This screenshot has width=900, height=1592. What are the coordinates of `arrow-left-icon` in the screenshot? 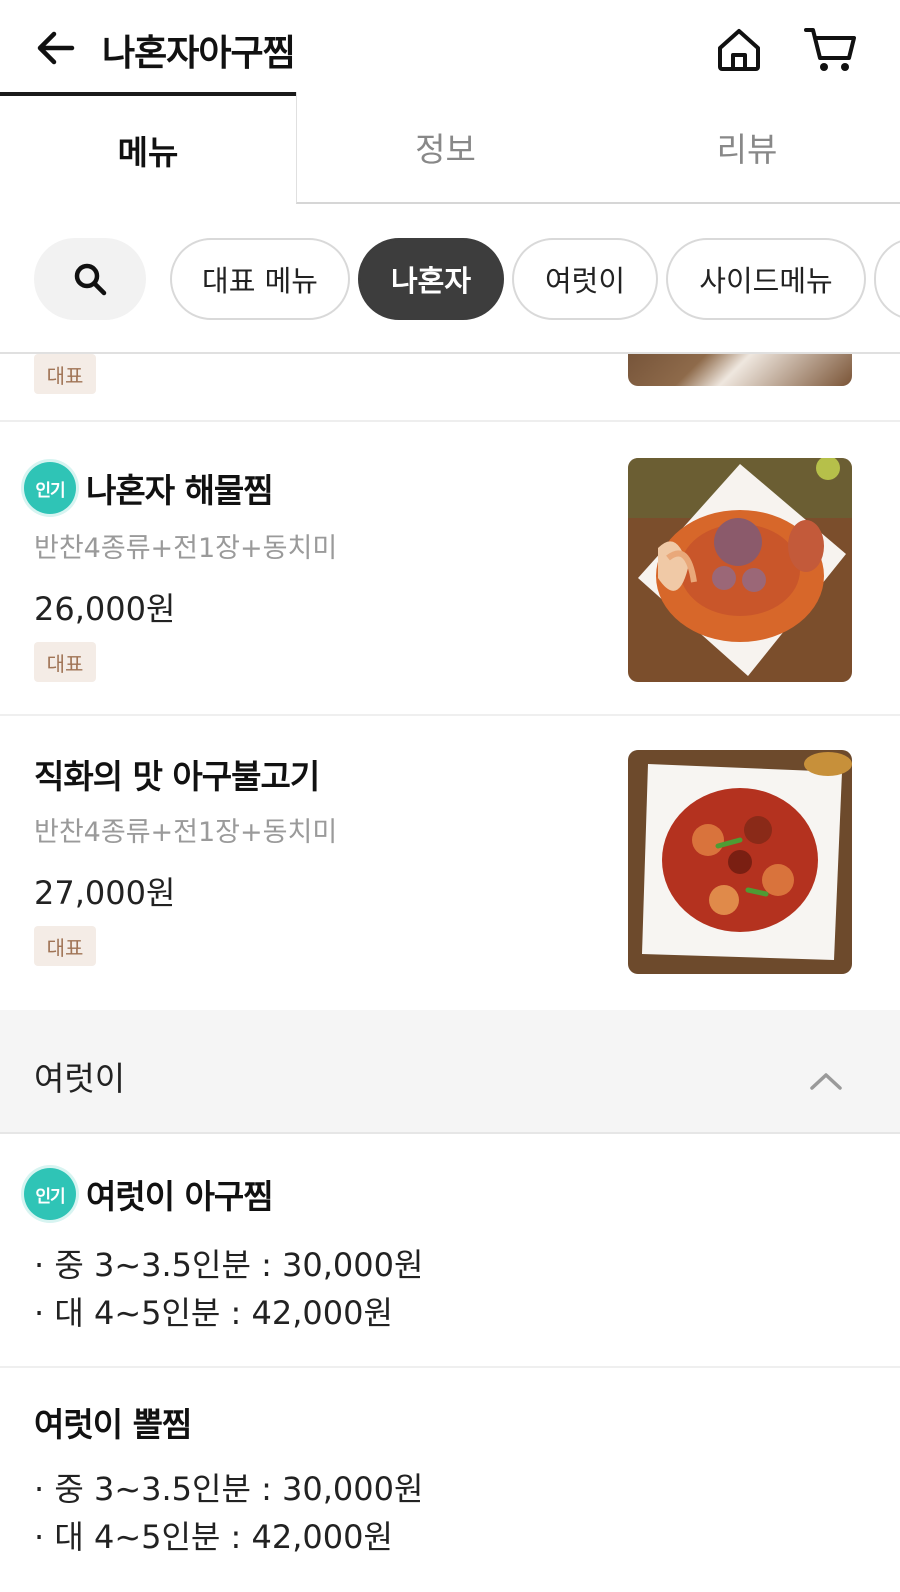 It's located at (56, 48).